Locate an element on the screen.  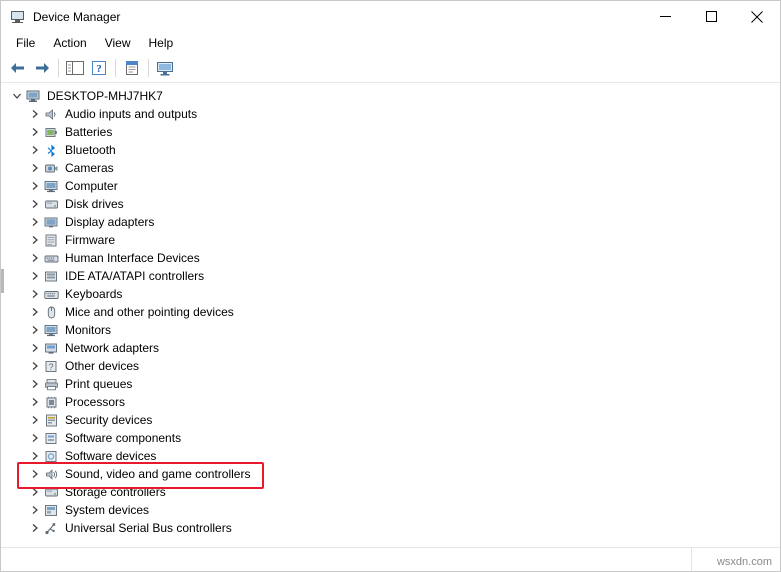
tree-node-label: Storage controllers is located at coordinates (115, 492).